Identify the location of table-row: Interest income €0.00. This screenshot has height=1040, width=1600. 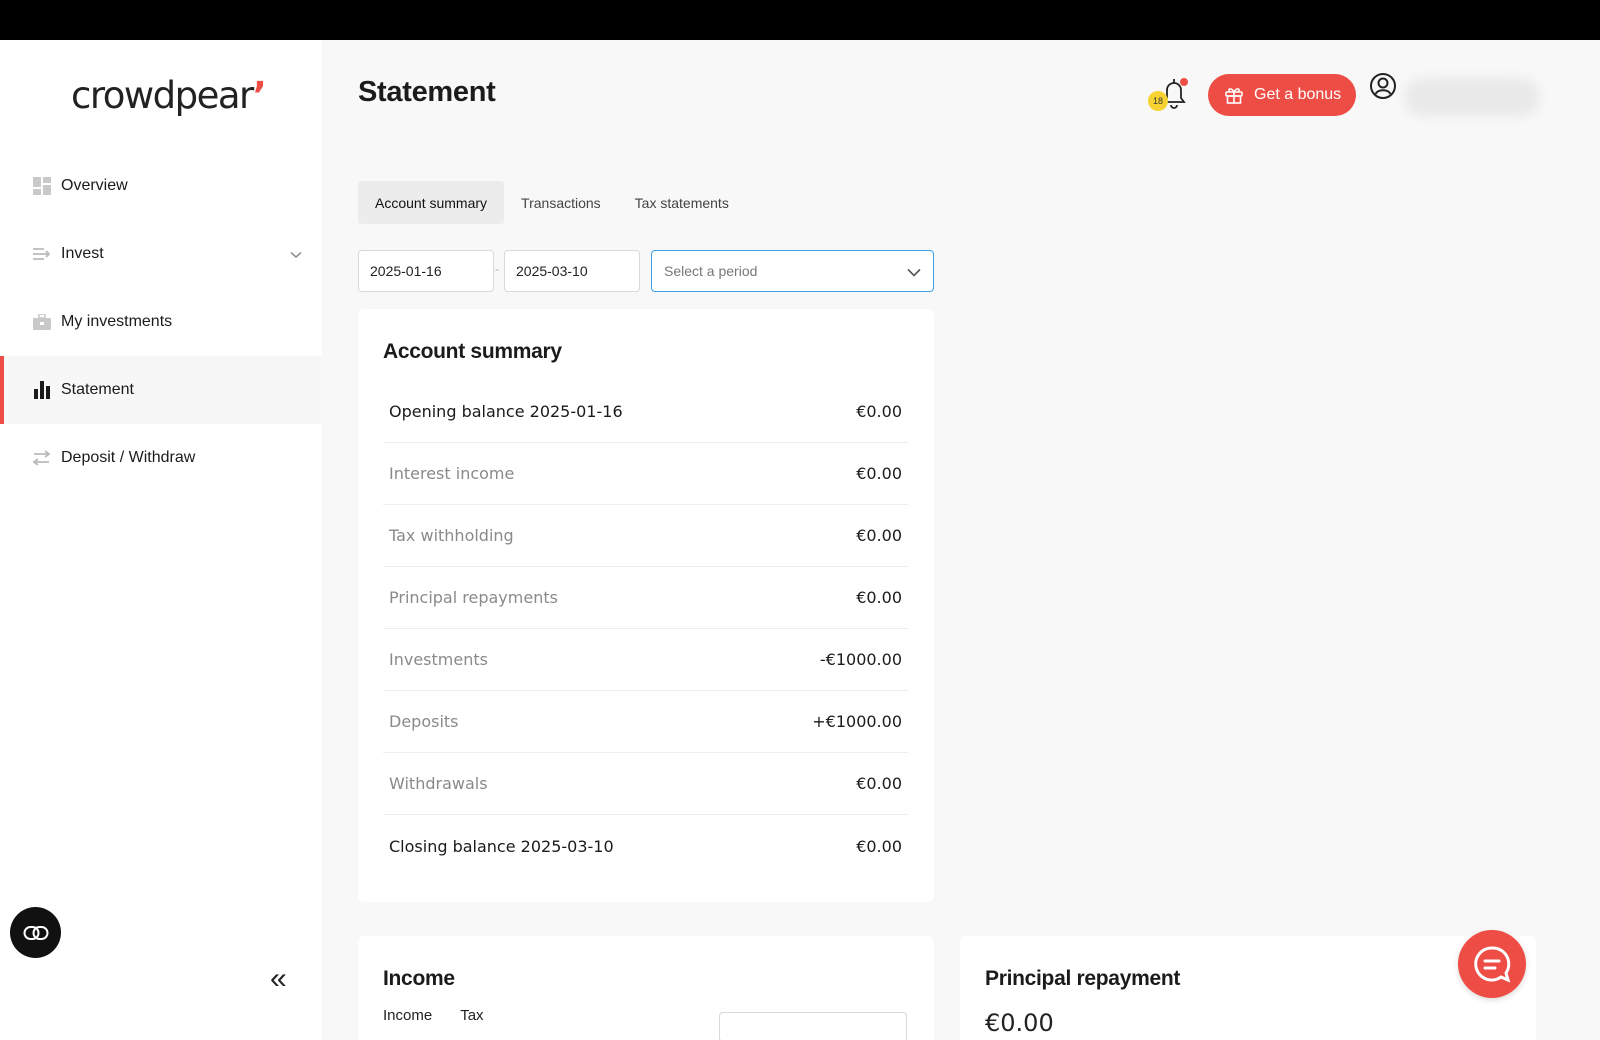
(645, 474).